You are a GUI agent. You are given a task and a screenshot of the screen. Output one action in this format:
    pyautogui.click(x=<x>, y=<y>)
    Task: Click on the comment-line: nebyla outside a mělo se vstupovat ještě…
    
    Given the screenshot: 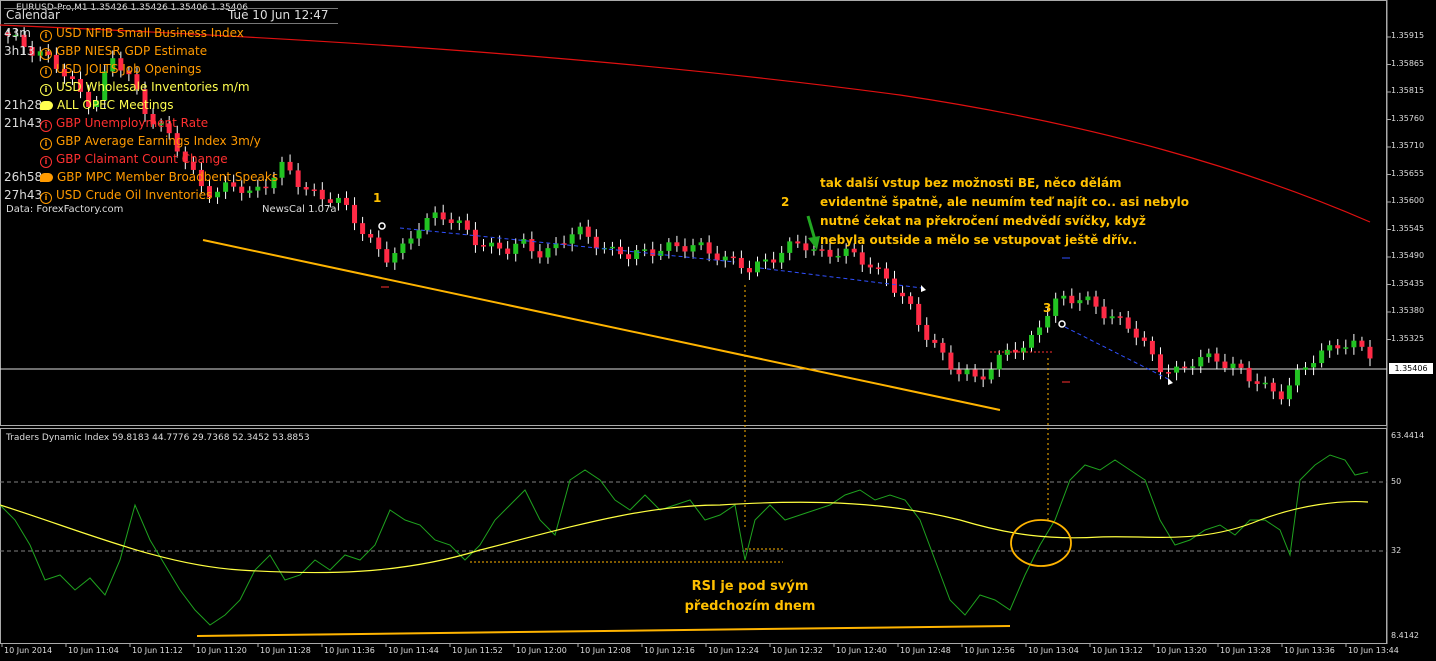 What is the action you would take?
    pyautogui.click(x=979, y=240)
    